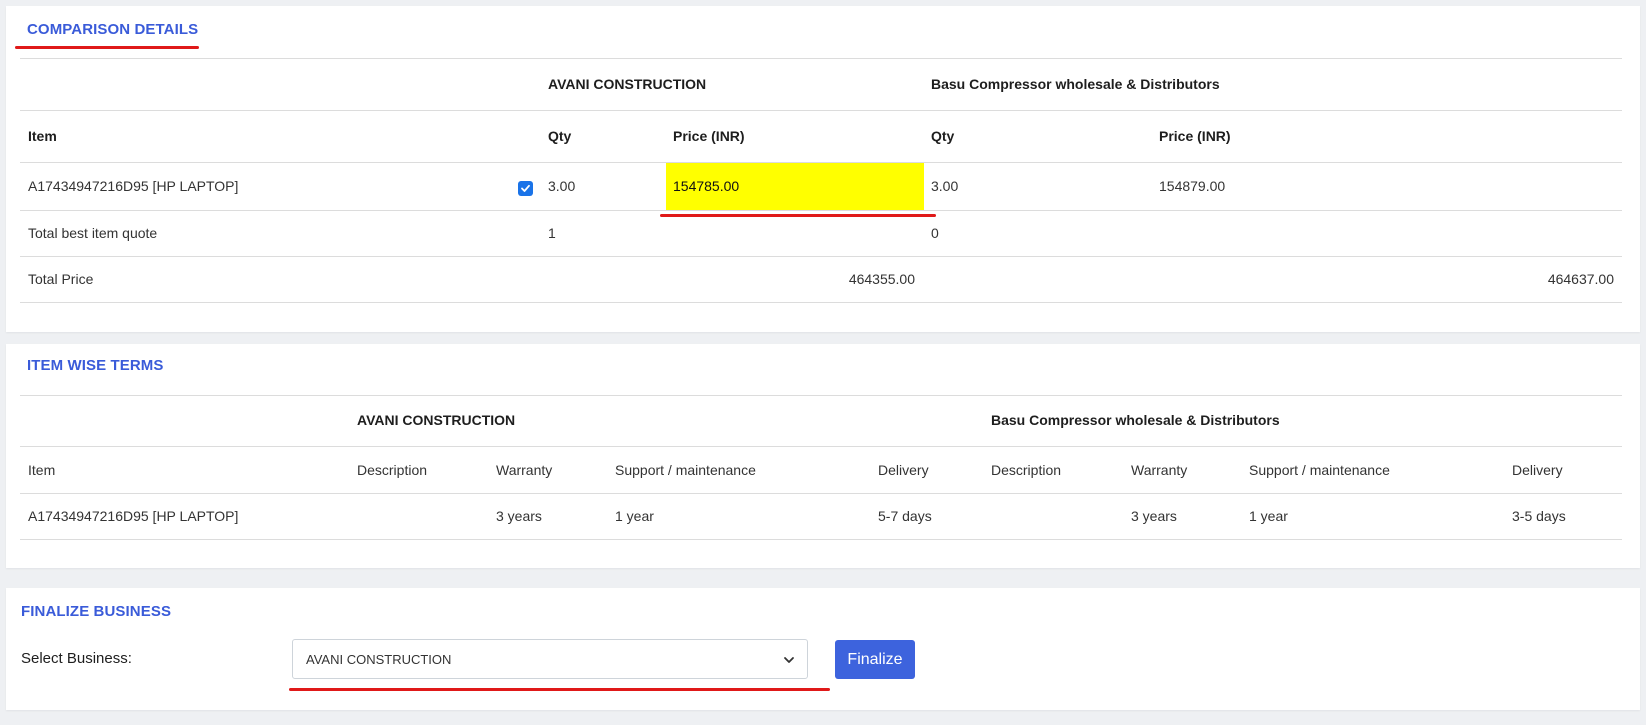  Describe the element at coordinates (1195, 136) in the screenshot. I see `col-price2-header: Price (INR)` at that location.